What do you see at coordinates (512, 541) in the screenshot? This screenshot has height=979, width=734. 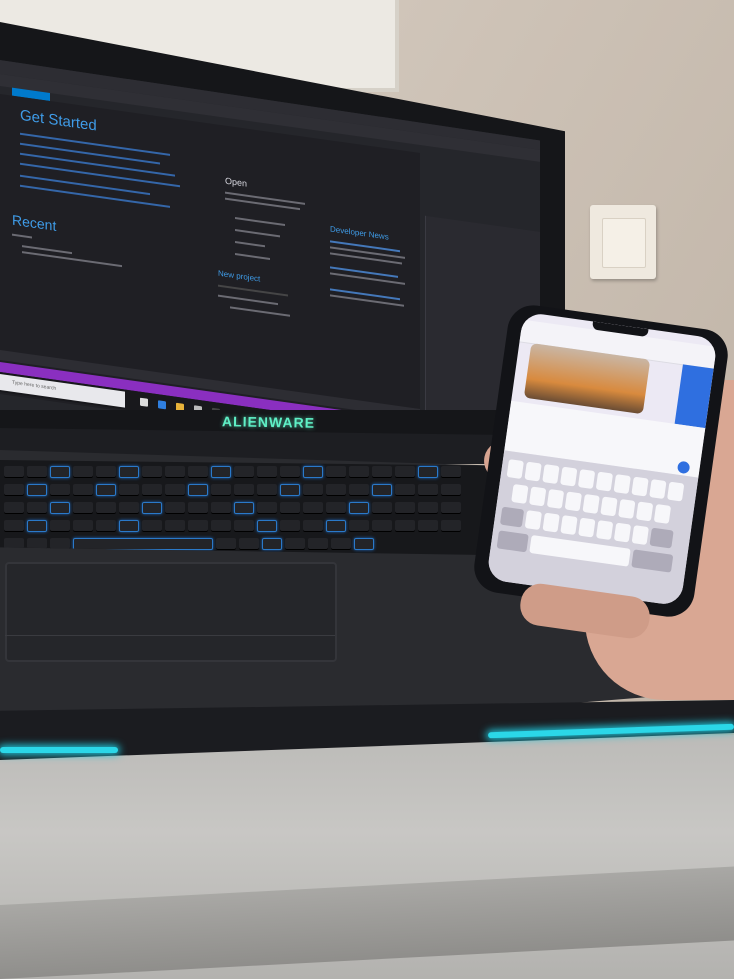 I see `numbers-key` at bounding box center [512, 541].